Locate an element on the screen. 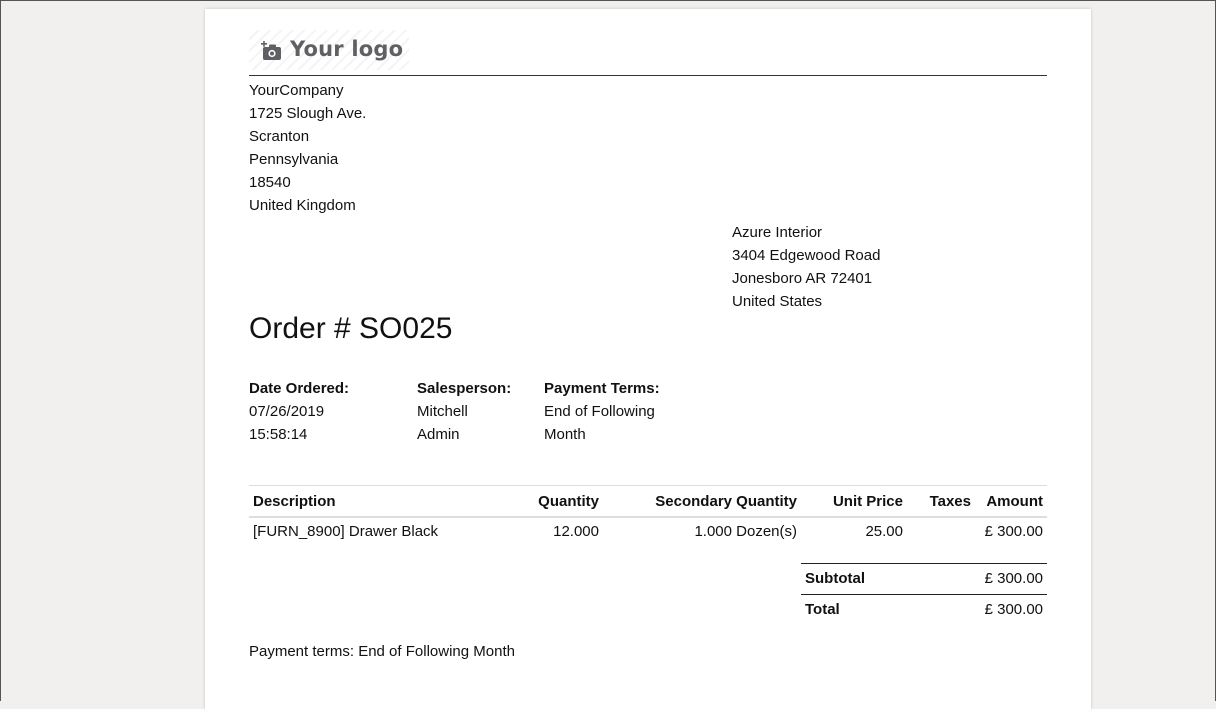 Image resolution: width=1216 pixels, height=709 pixels. info-payment-terms: Payment Terms: End of Following Month is located at coordinates (609, 411).